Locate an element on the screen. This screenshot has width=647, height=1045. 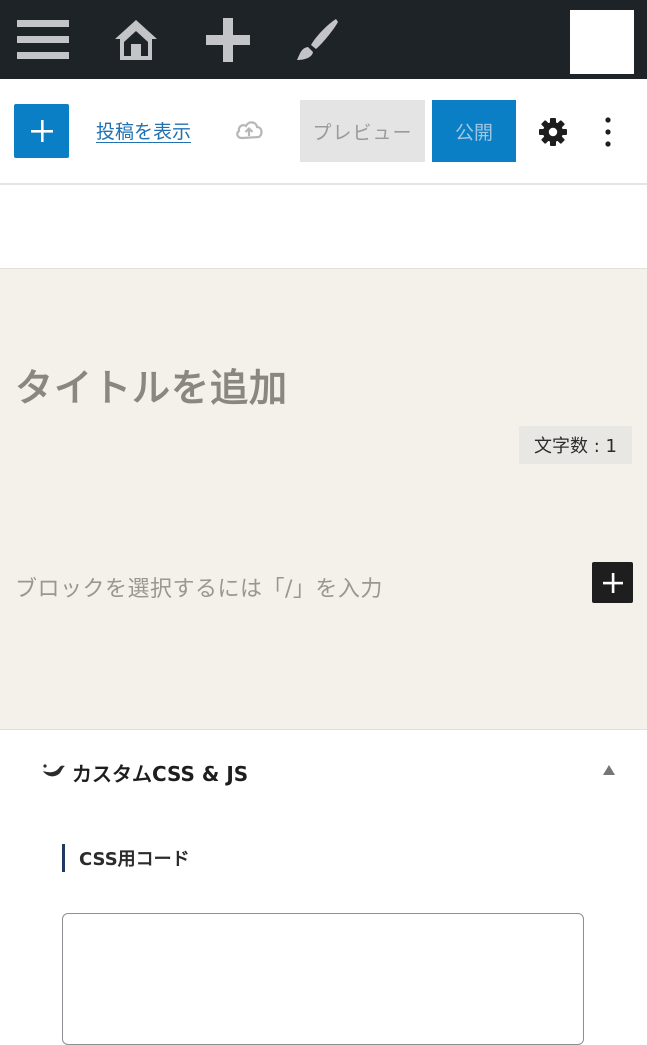
css-code-textarea is located at coordinates (323, 979).